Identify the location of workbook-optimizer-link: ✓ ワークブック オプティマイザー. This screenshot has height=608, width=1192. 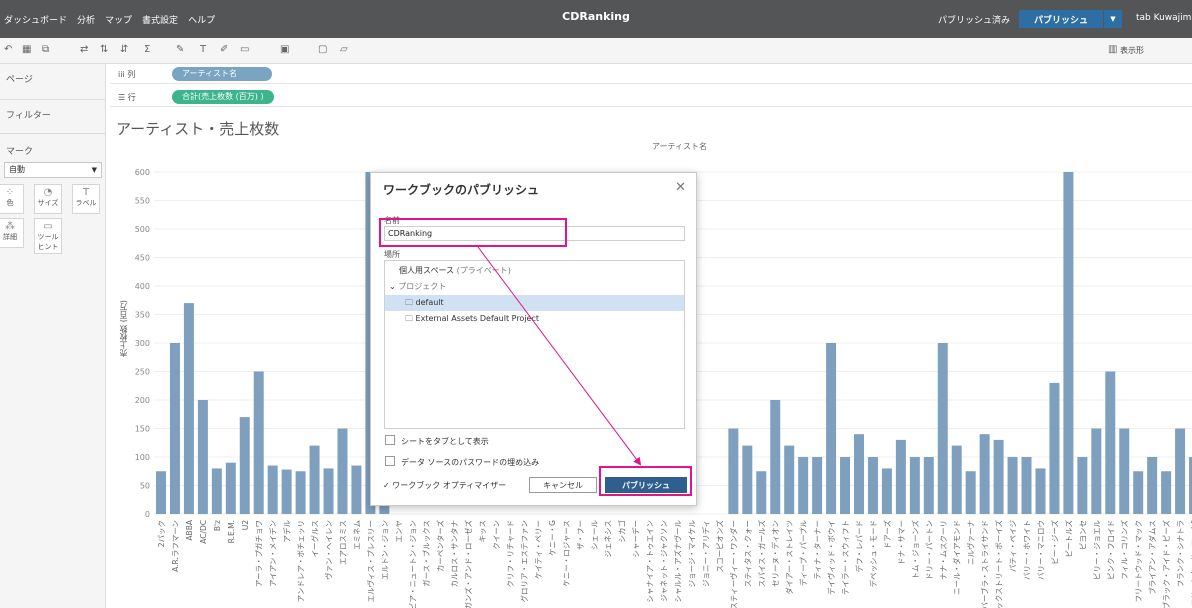
(444, 485).